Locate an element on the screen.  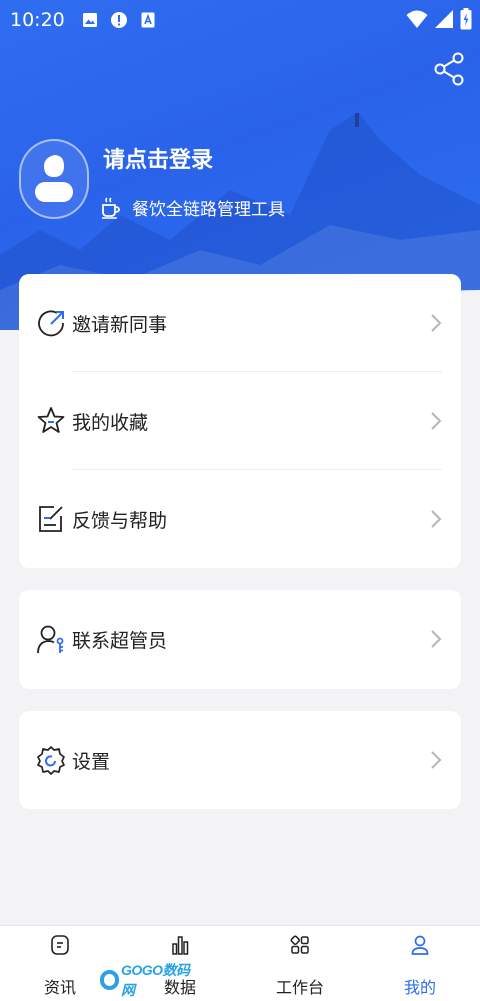
grid-apps-icon is located at coordinates (299, 944).